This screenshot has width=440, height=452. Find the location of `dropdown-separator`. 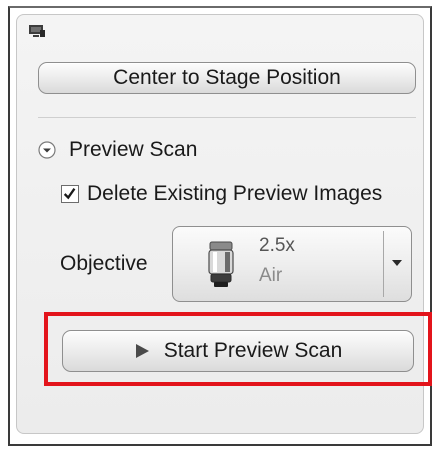

dropdown-separator is located at coordinates (383, 264).